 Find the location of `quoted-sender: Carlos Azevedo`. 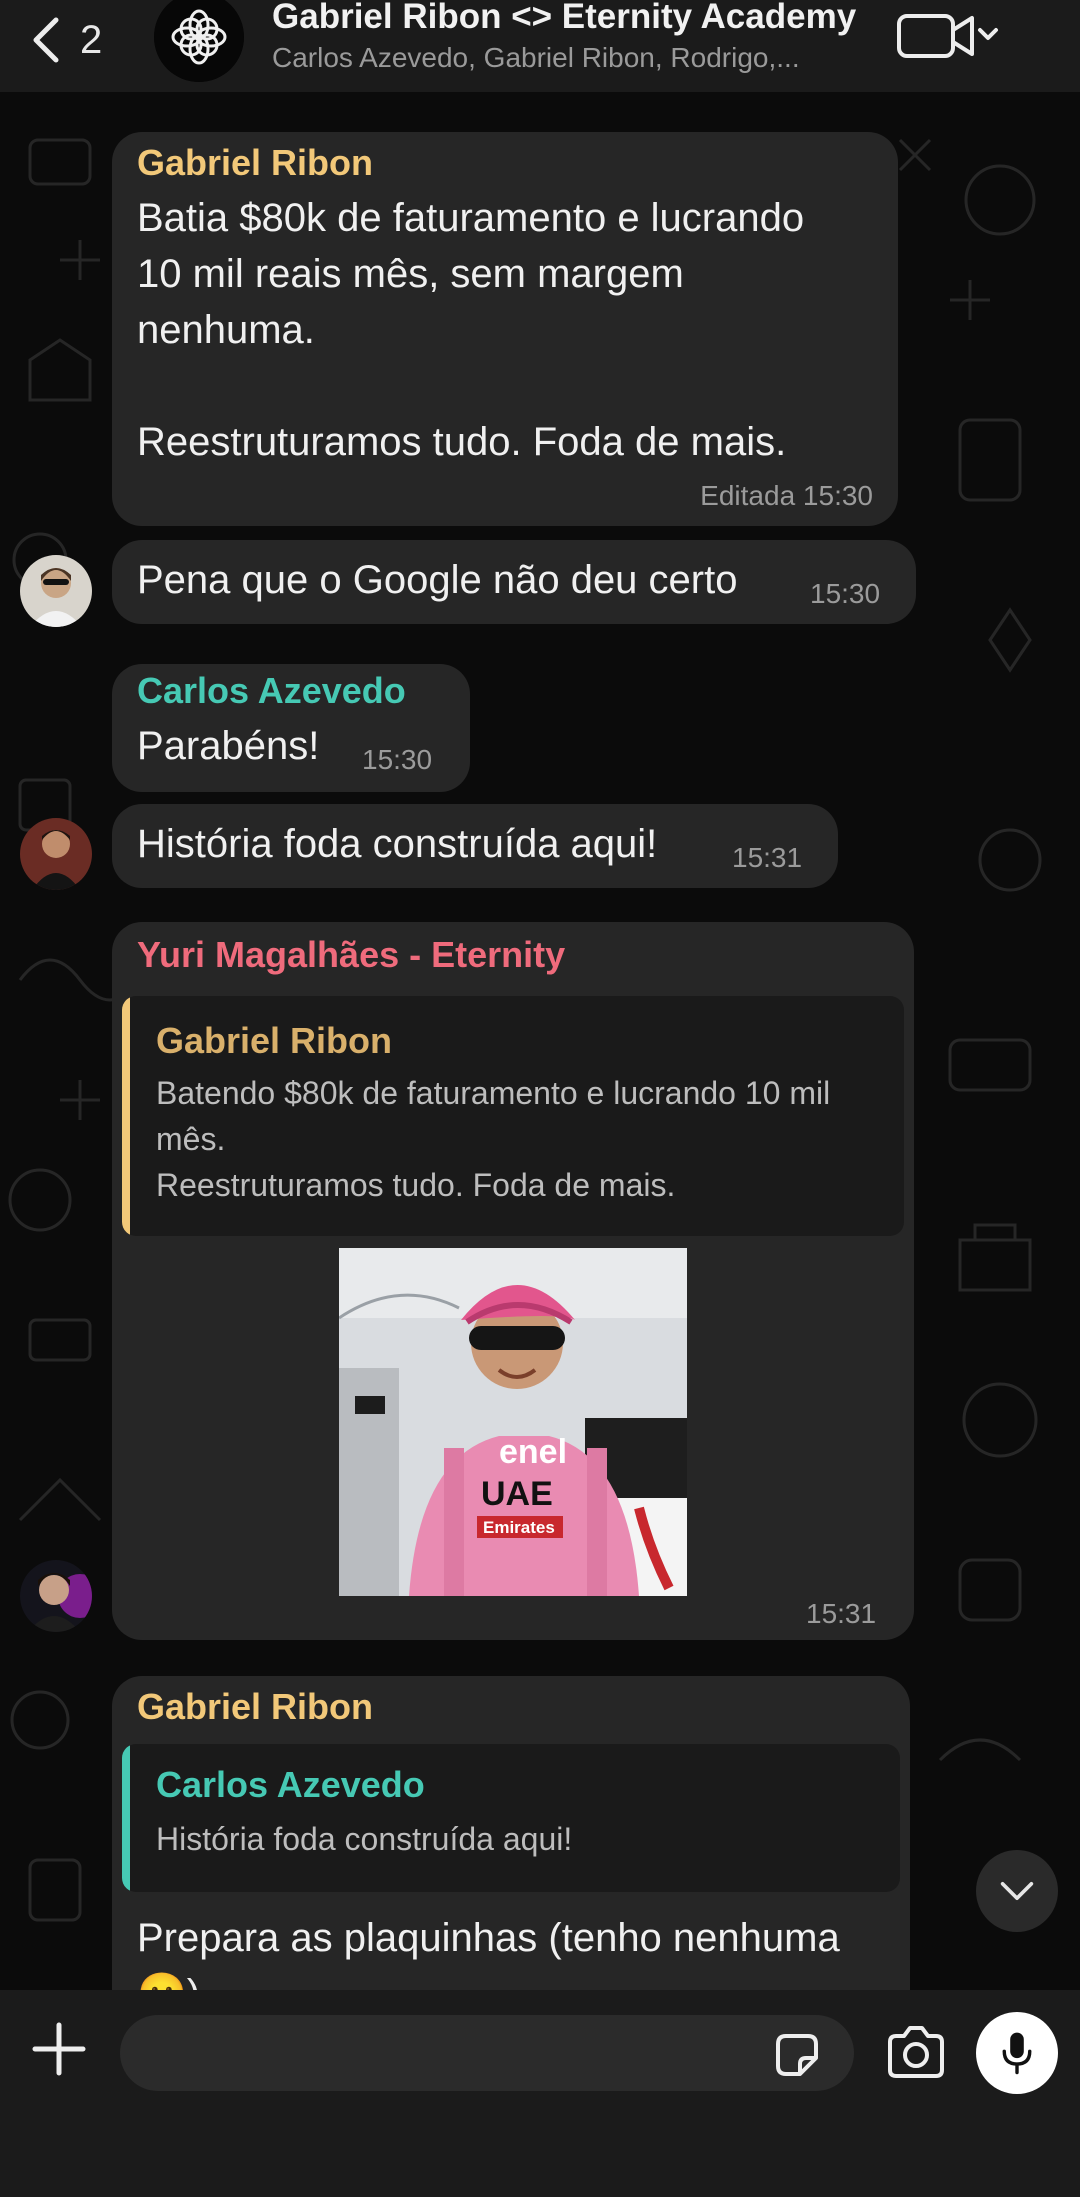

quoted-sender: Carlos Azevedo is located at coordinates (290, 1784).